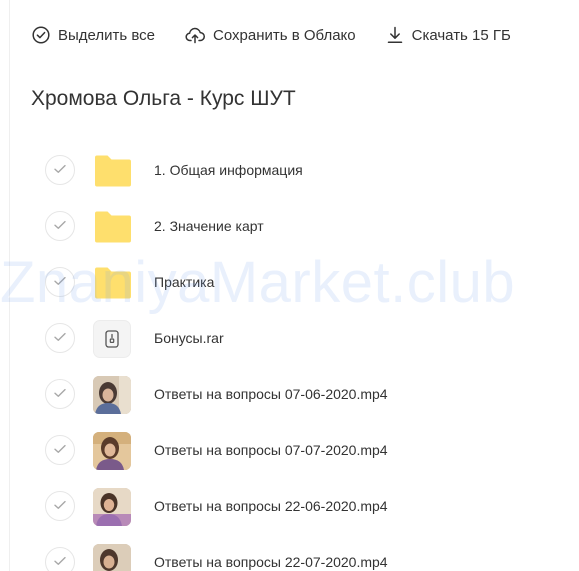  I want to click on page-title: Хромова Ольга - Курс ШУТ, so click(163, 98).